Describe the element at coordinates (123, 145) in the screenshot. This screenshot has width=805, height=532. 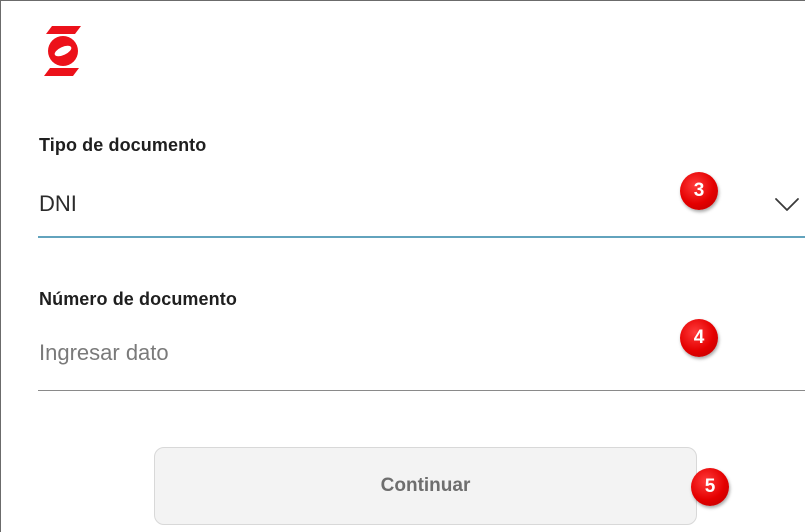
I see `document-type-label: Tipo de documento` at that location.